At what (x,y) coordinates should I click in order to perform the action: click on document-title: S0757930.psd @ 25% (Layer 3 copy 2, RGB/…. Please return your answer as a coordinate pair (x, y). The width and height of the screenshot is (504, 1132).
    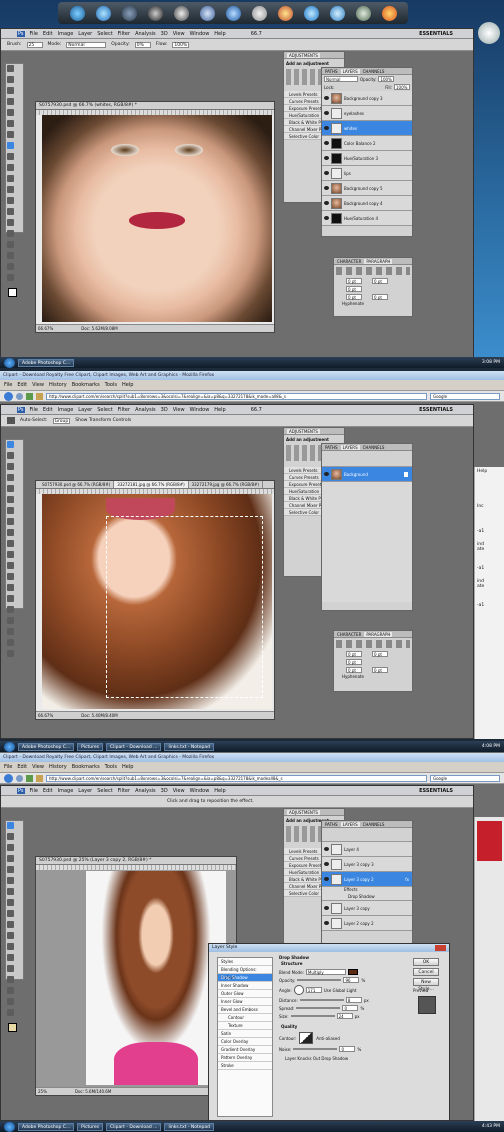
    Looking at the image, I should click on (136, 861).